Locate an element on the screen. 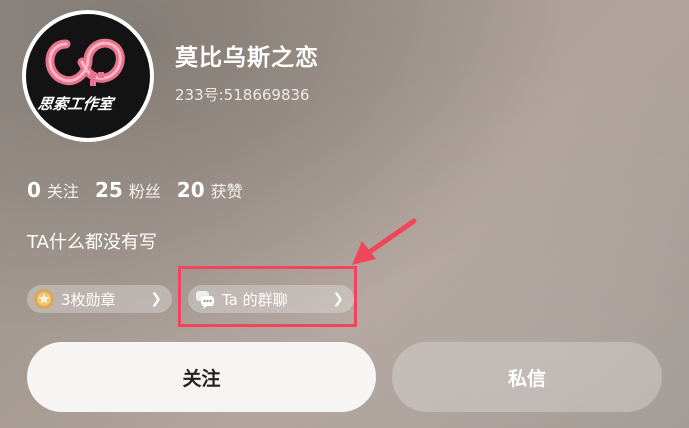 This screenshot has height=428, width=689. stat-likes: 20 获赞 is located at coordinates (210, 190).